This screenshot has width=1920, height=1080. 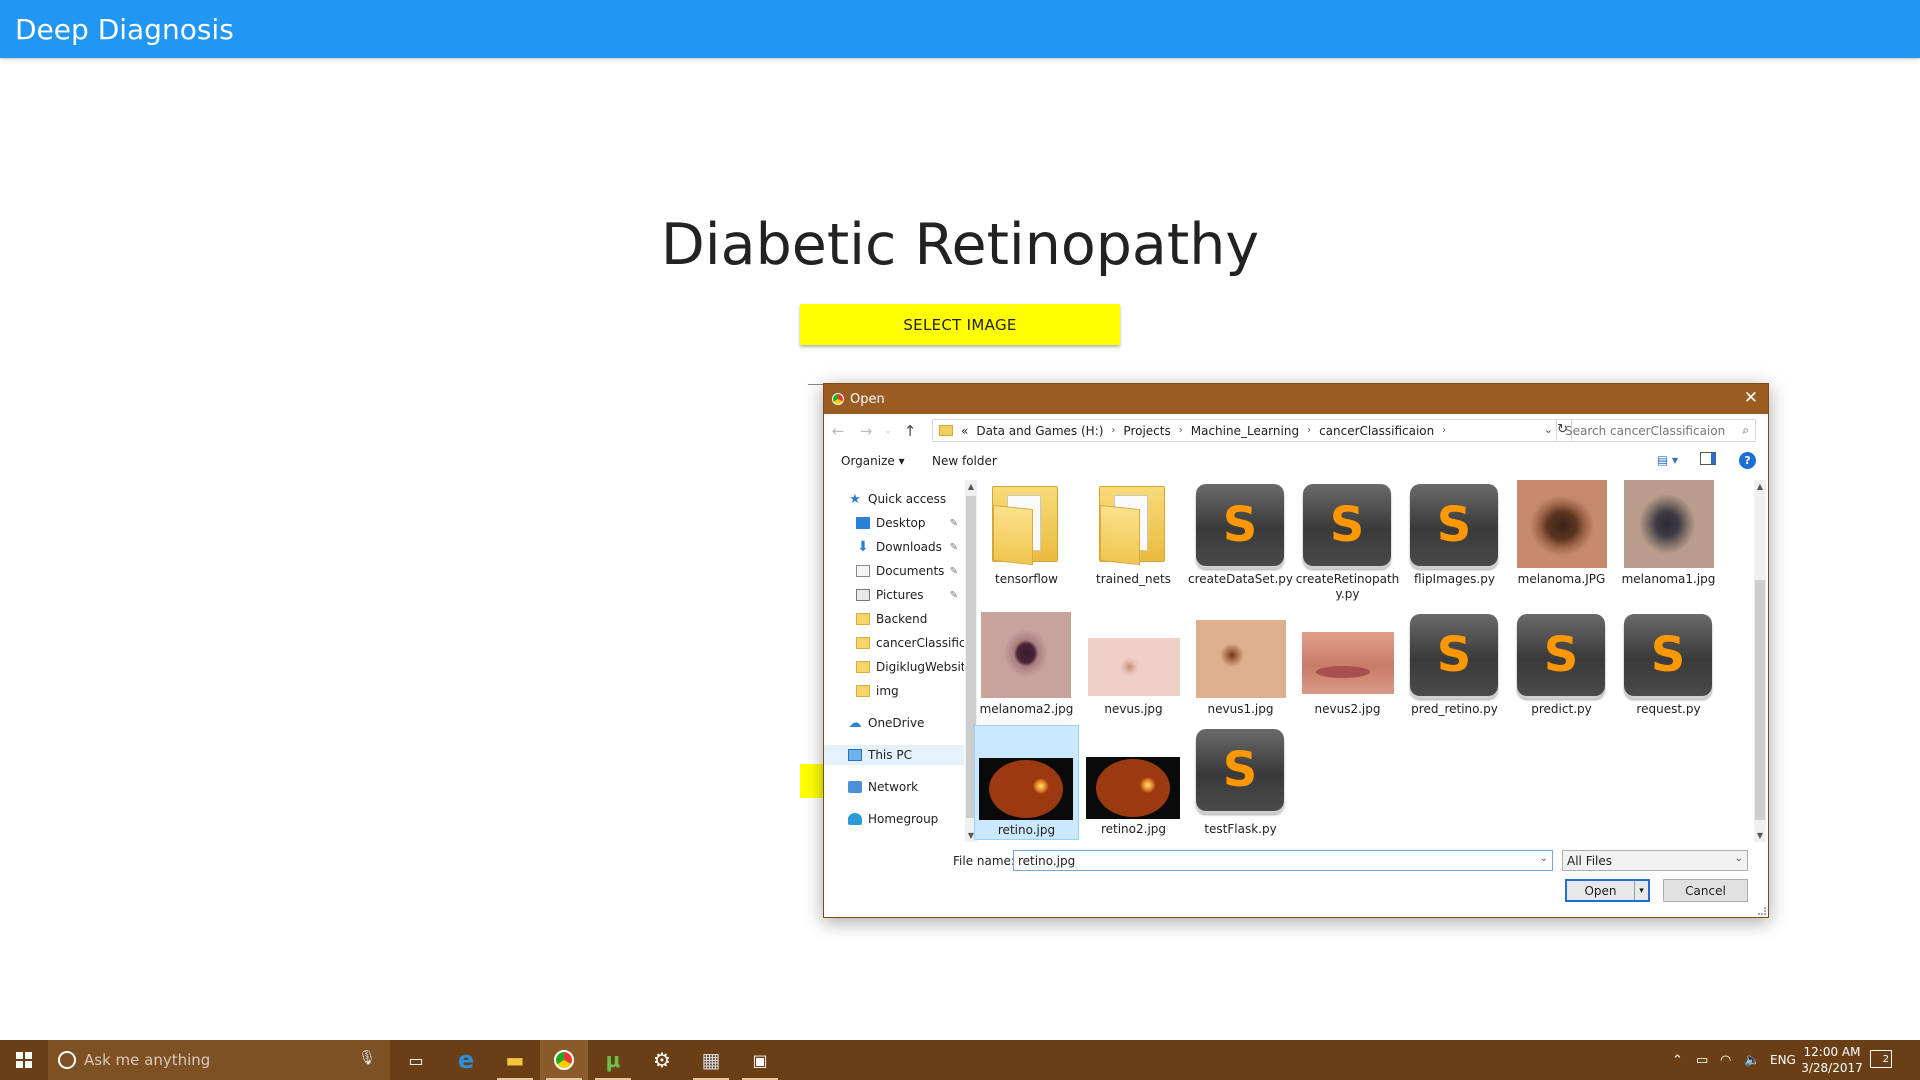 I want to click on open-button-label: Open, so click(x=1600, y=890).